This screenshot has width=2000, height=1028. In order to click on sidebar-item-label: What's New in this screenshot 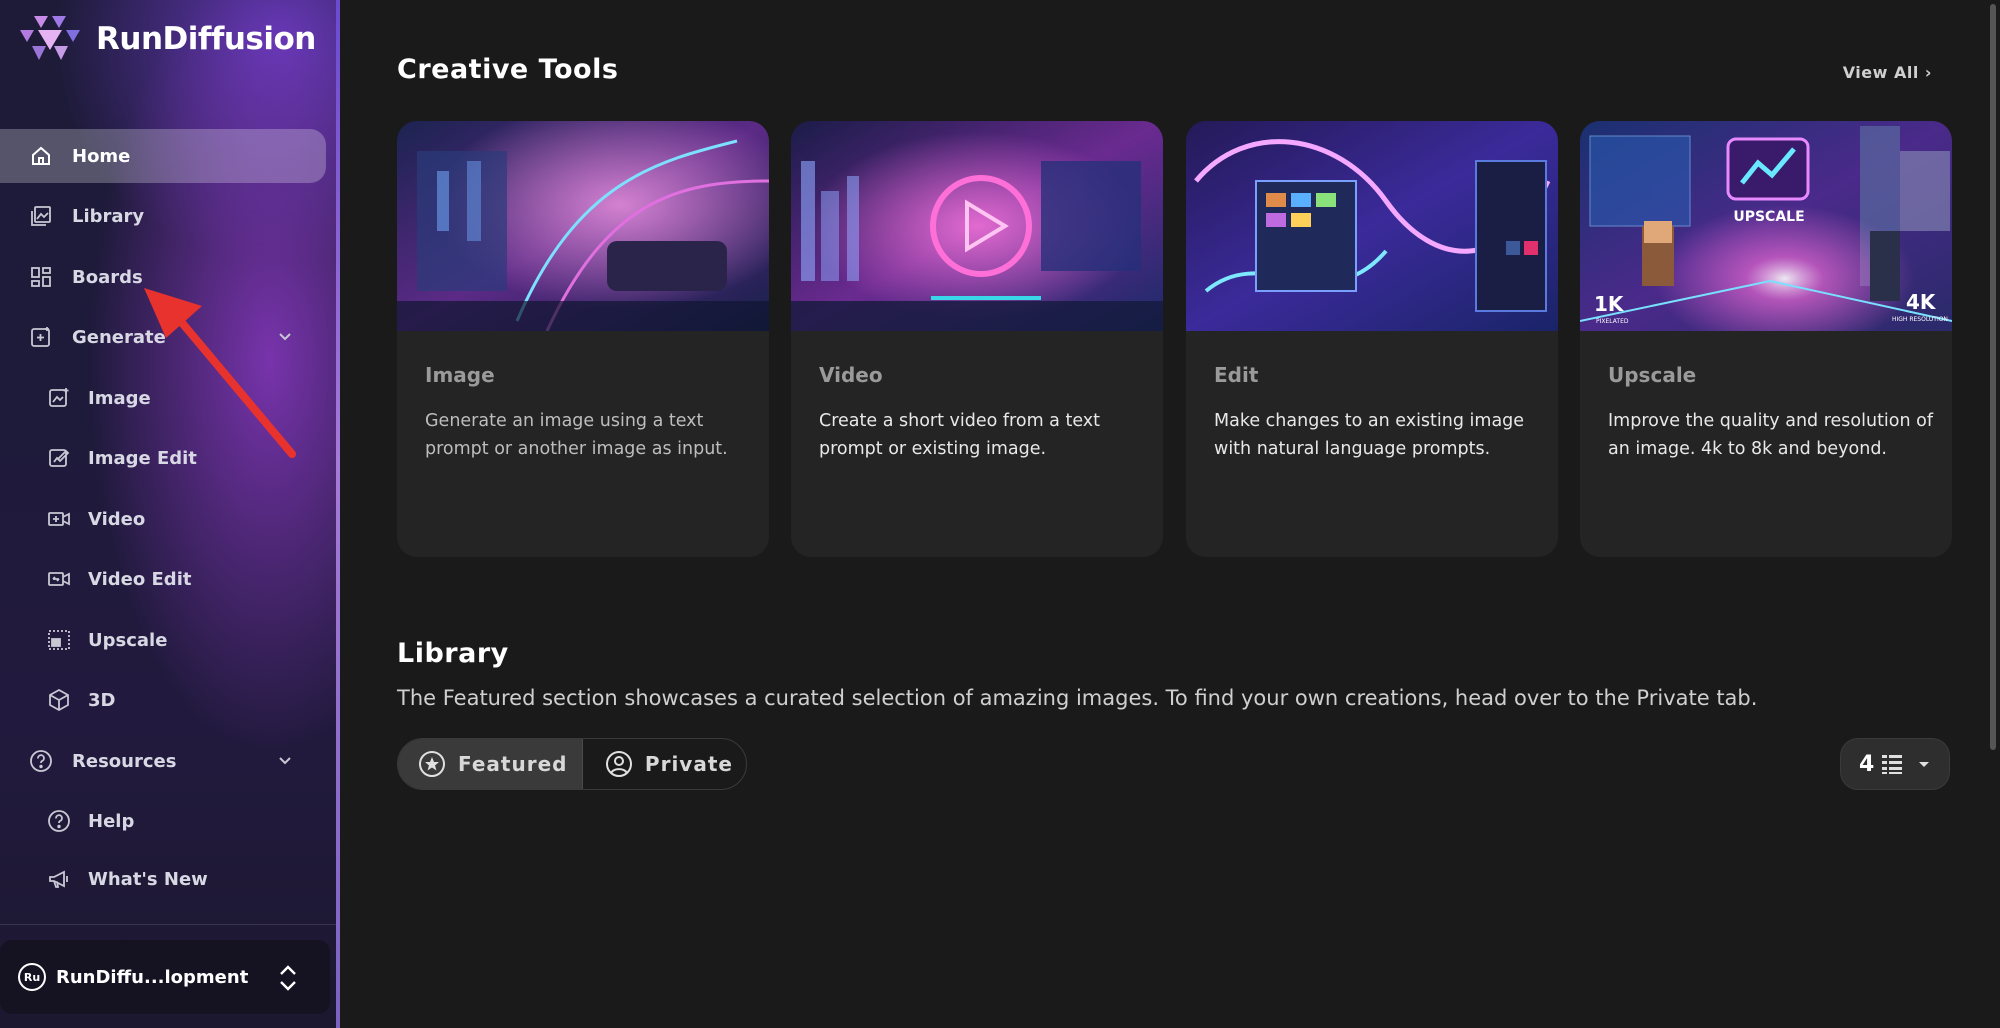, I will do `click(148, 879)`.